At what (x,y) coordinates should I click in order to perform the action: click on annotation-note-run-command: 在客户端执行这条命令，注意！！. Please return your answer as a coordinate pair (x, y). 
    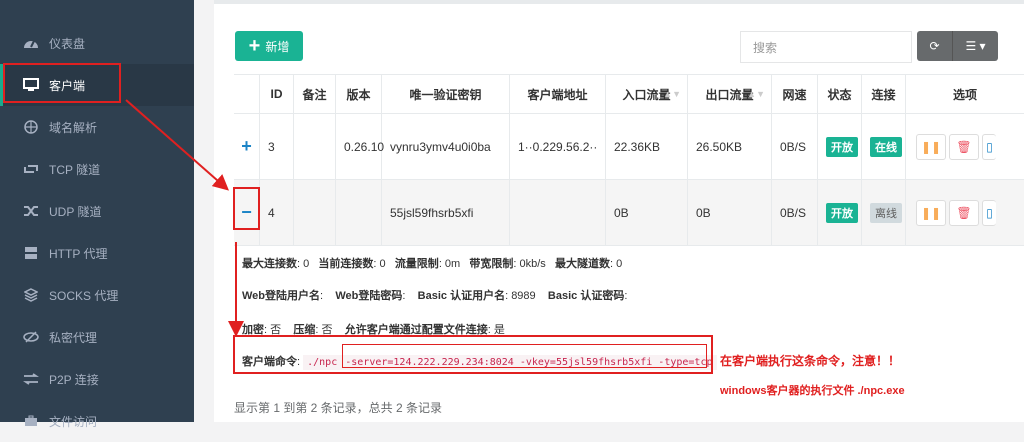
    Looking at the image, I should click on (810, 361).